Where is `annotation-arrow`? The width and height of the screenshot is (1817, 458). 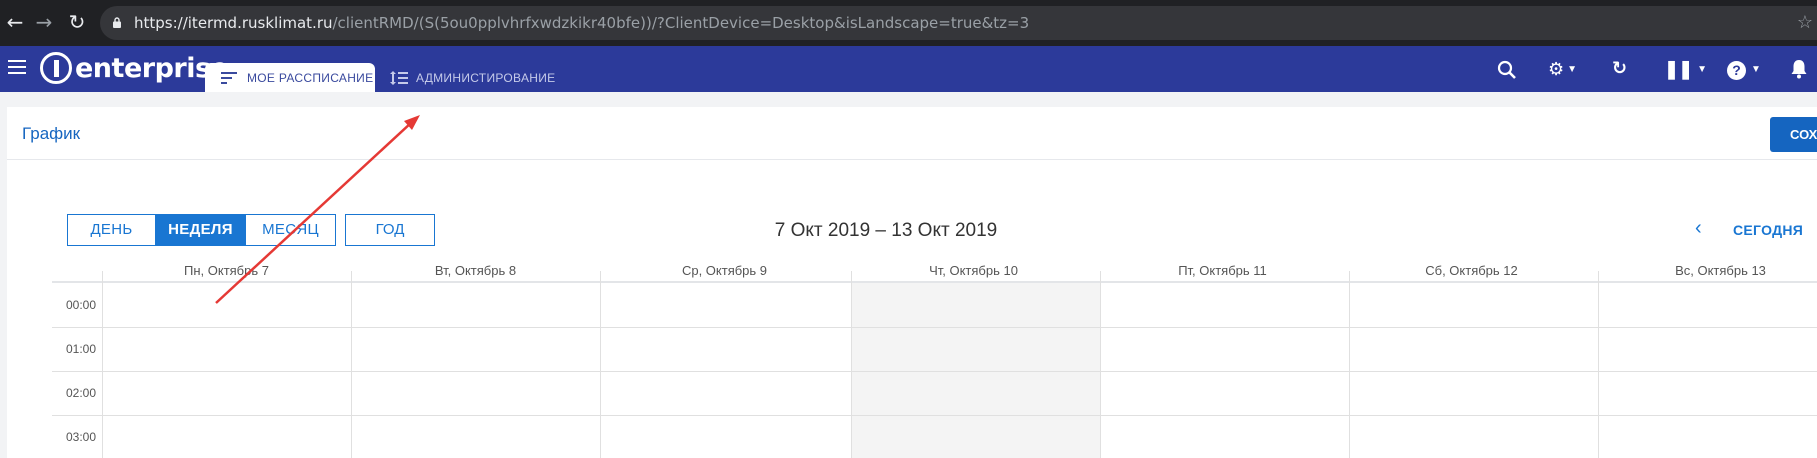
annotation-arrow is located at coordinates (317, 209).